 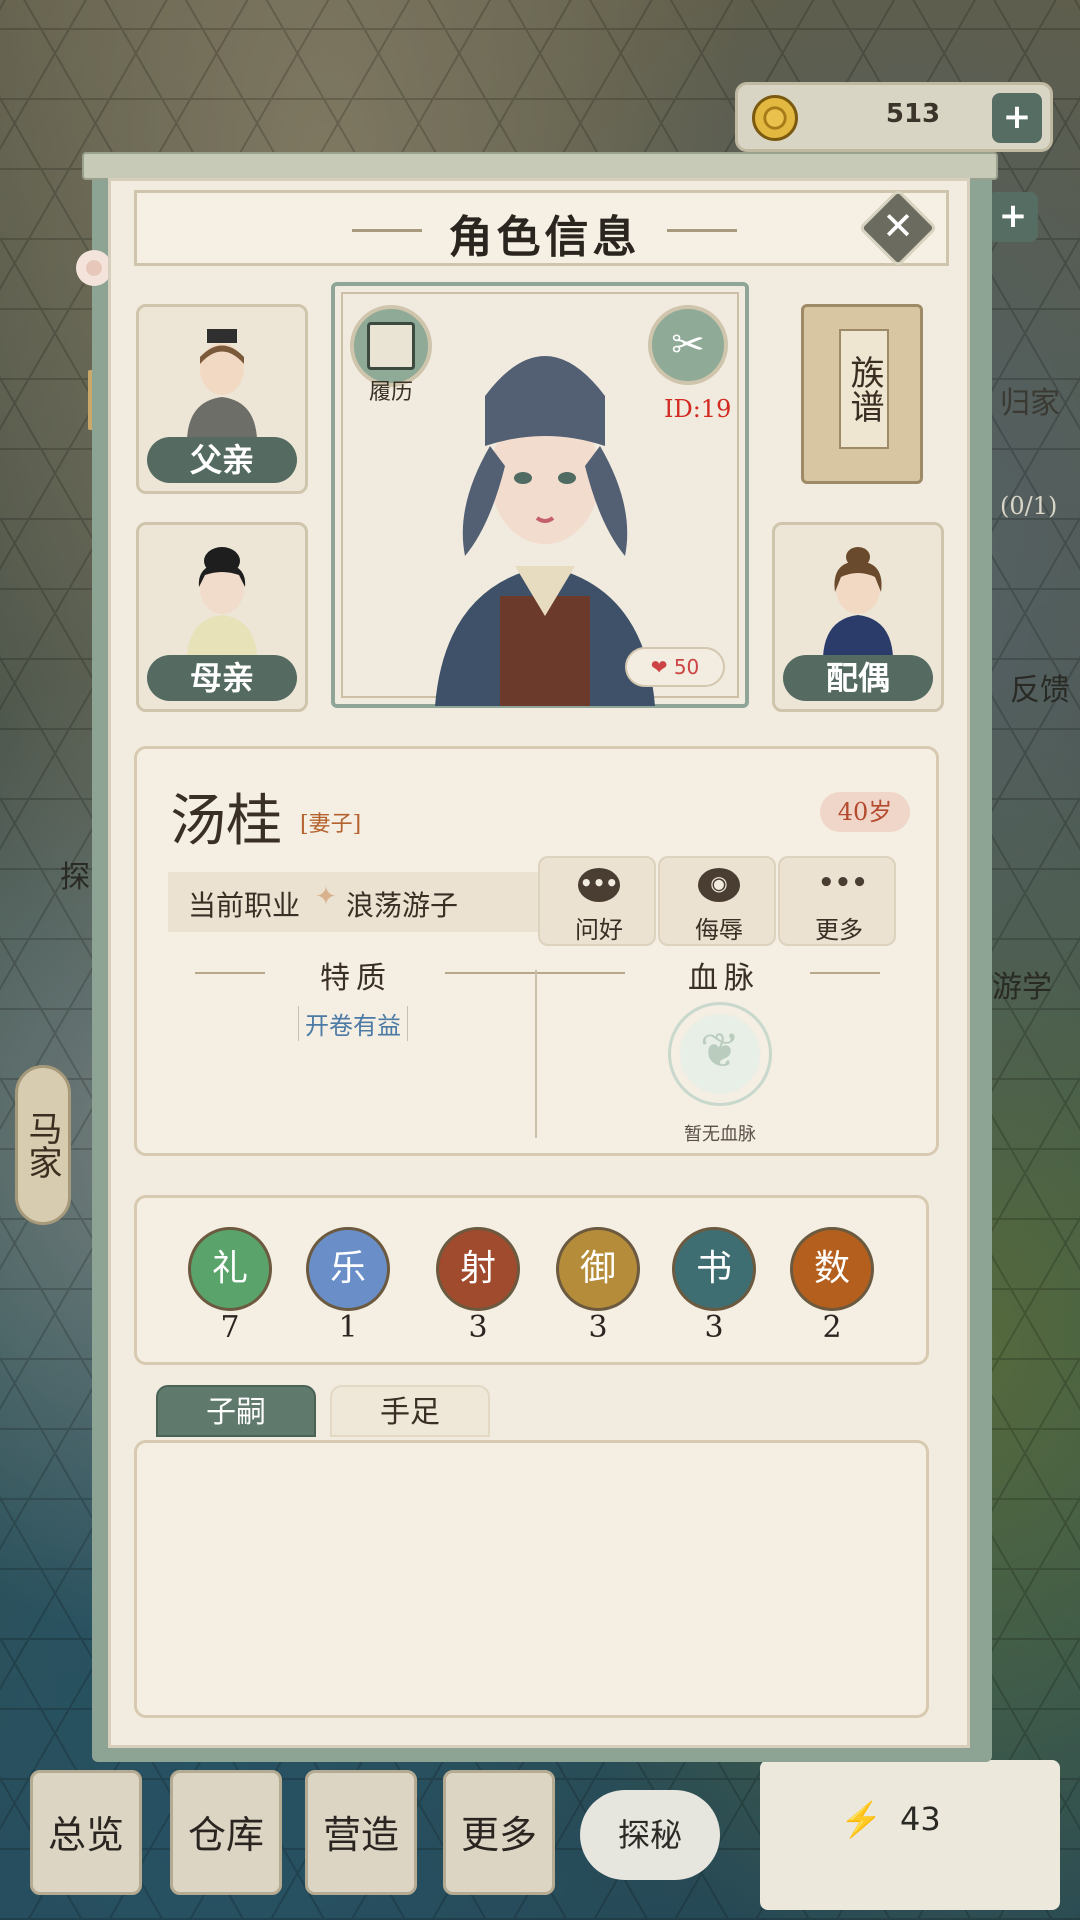 I want to click on job-value: 浪荡游子, so click(x=402, y=905).